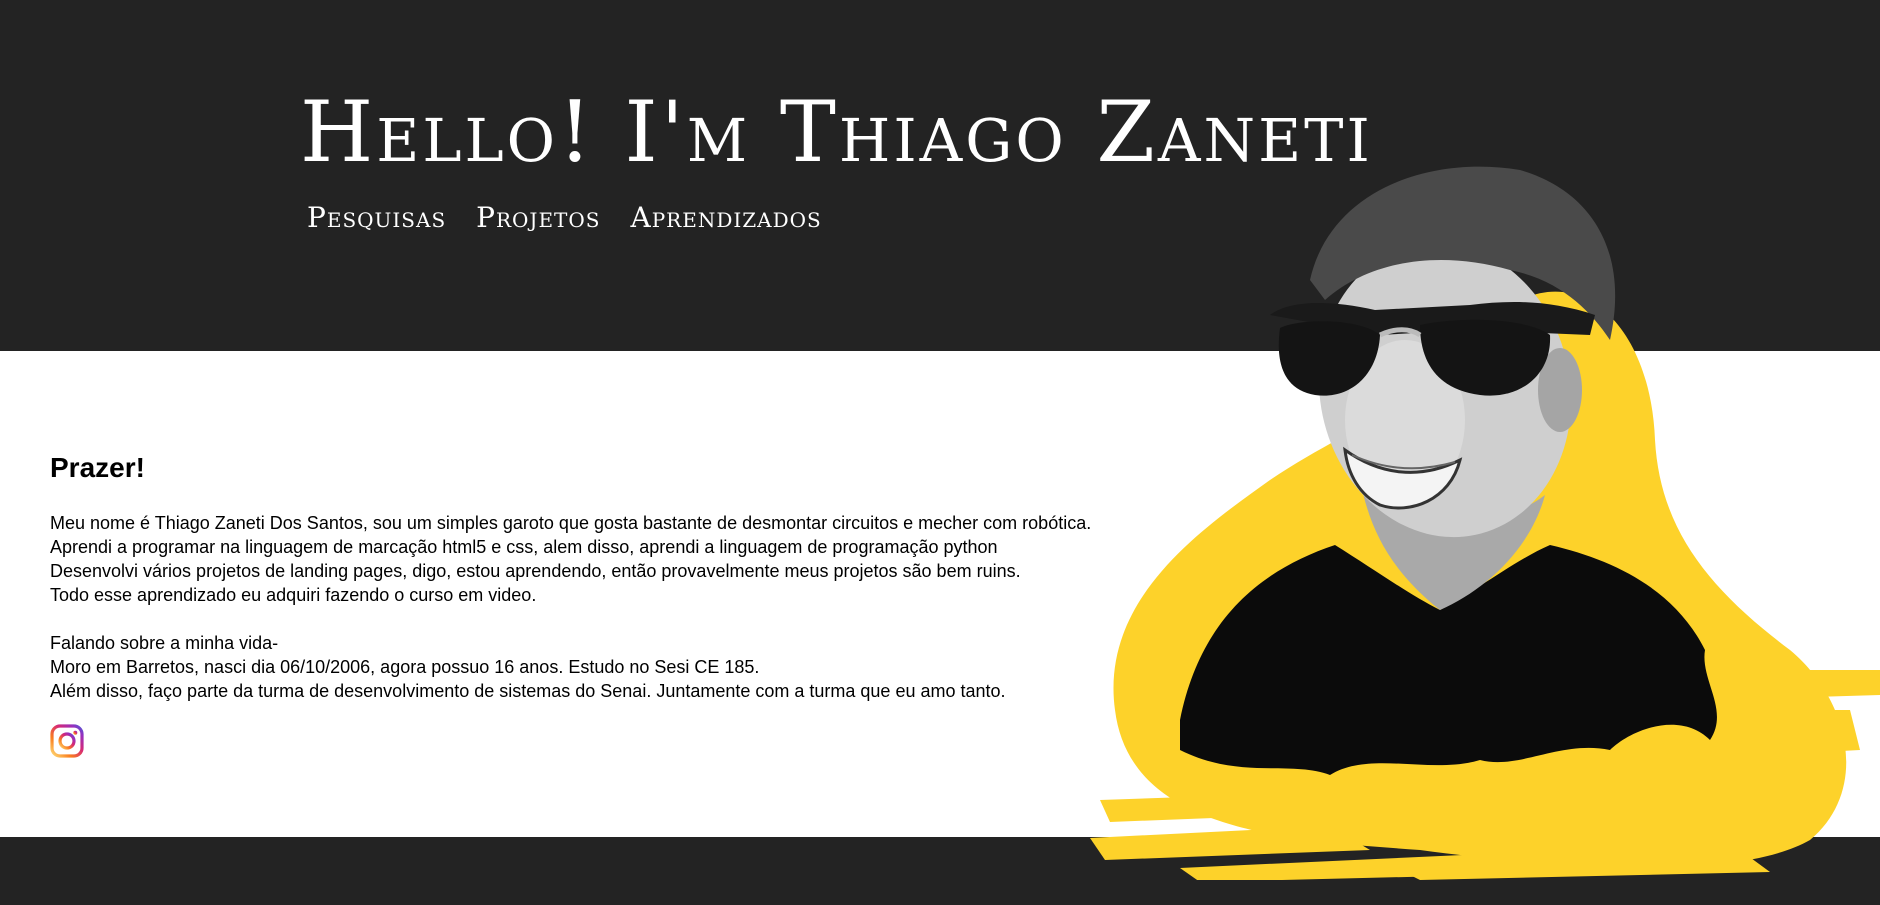 The width and height of the screenshot is (1880, 905). Describe the element at coordinates (726, 218) in the screenshot. I see `nav-link-aprendizados: Aprendizados` at that location.